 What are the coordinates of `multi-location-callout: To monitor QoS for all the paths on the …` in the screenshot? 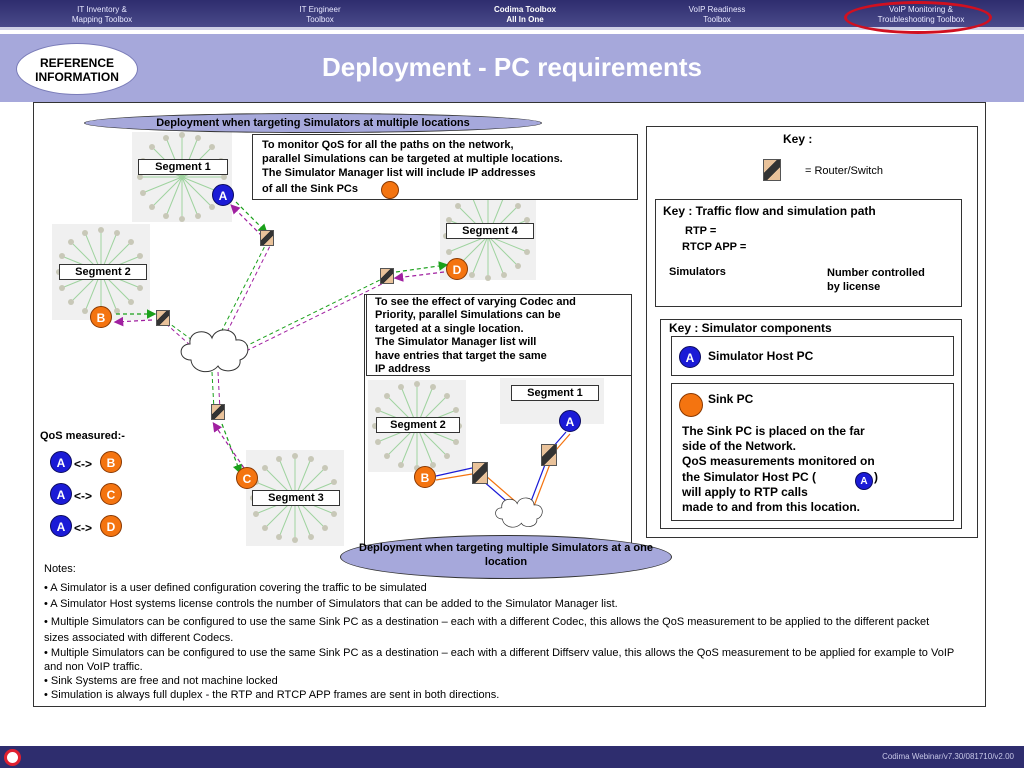 It's located at (445, 167).